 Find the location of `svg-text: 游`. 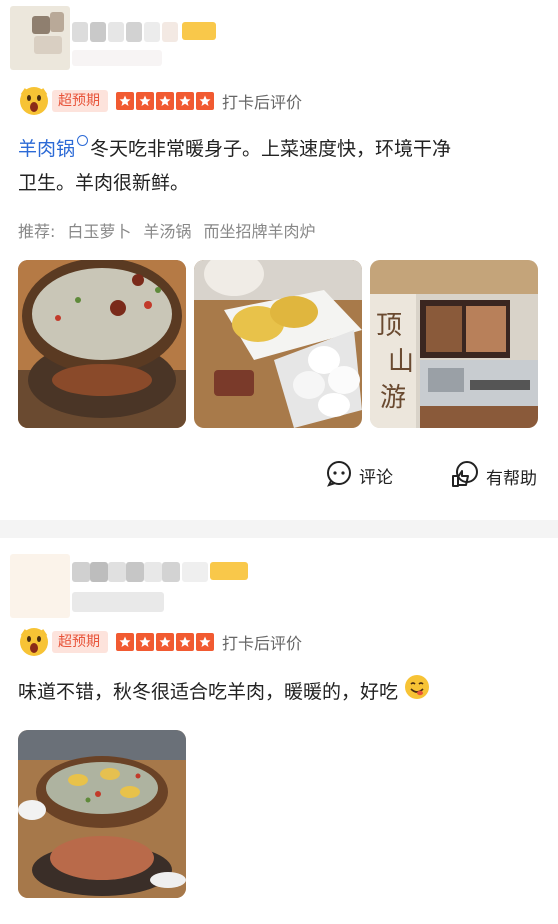

svg-text: 游 is located at coordinates (393, 398).